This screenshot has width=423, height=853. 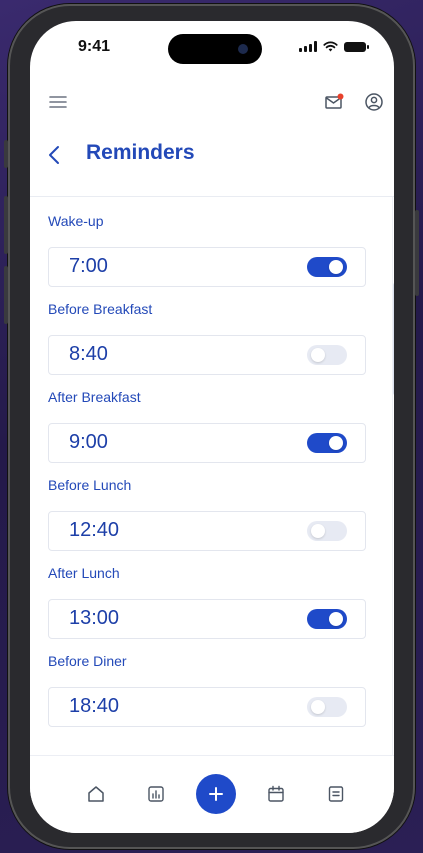 I want to click on time-field: 7:00, so click(x=207, y=267).